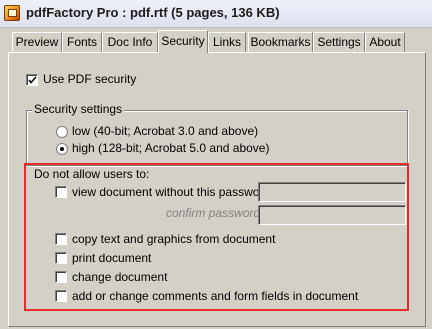 This screenshot has height=329, width=432. What do you see at coordinates (339, 42) in the screenshot?
I see `tab-settings: Settings` at bounding box center [339, 42].